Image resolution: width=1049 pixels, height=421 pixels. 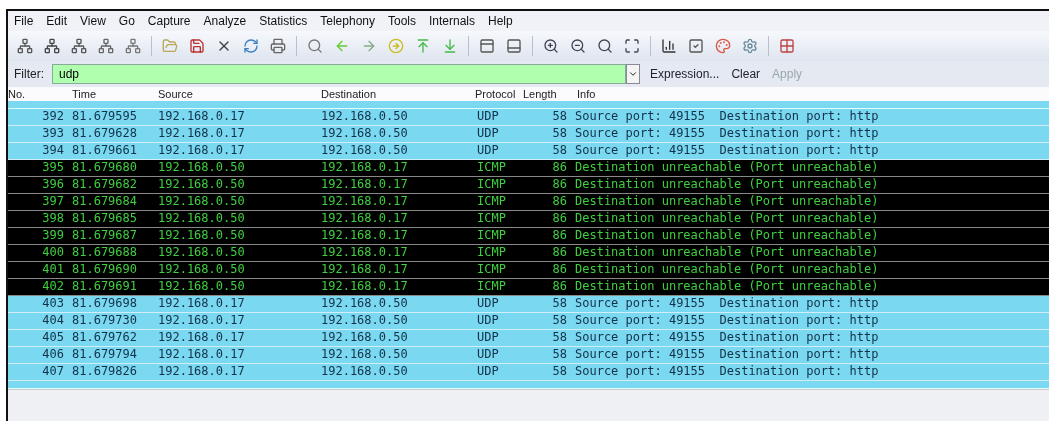 I want to click on table-cell-text: 397, so click(x=53, y=202).